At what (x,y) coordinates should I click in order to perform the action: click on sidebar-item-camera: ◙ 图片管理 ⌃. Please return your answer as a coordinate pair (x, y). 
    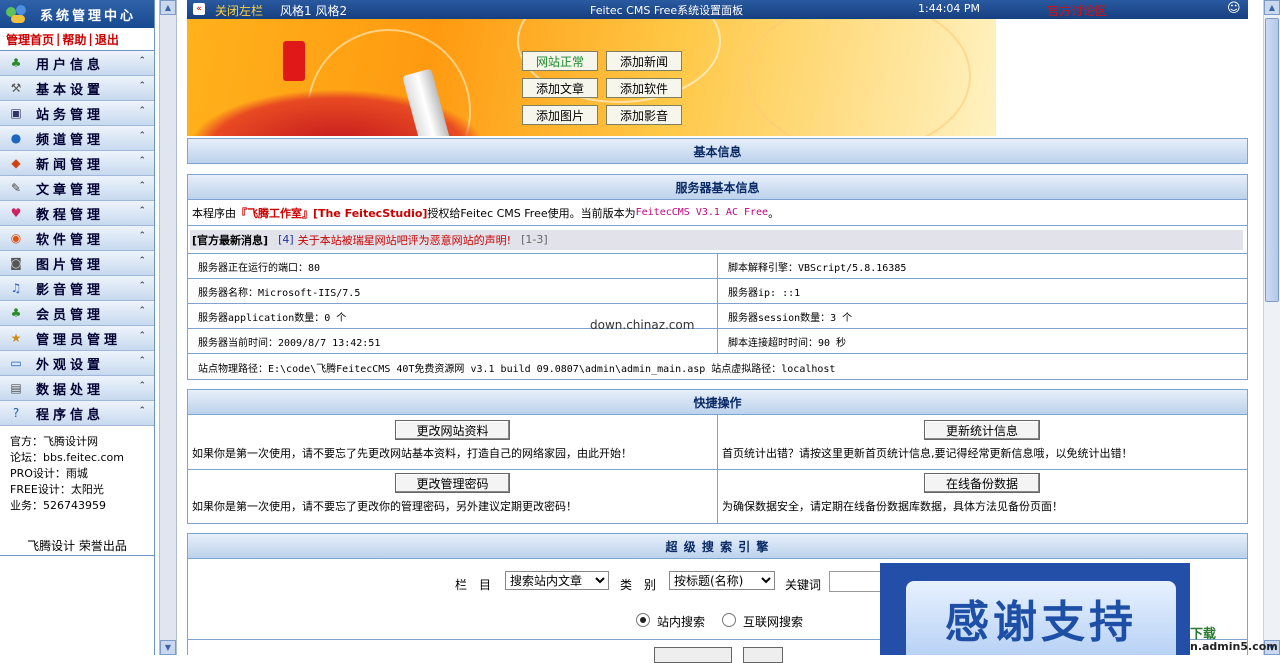
    Looking at the image, I should click on (77, 263).